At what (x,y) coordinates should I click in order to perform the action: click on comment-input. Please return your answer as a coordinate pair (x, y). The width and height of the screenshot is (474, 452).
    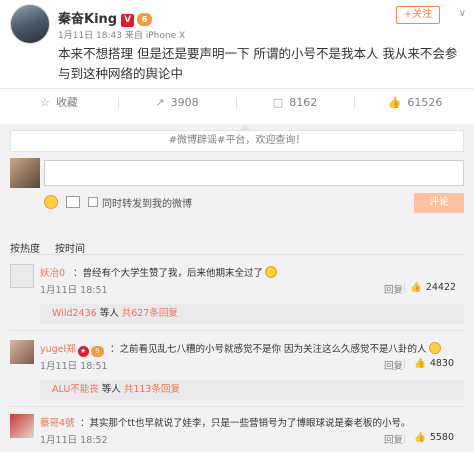
    Looking at the image, I should click on (254, 173).